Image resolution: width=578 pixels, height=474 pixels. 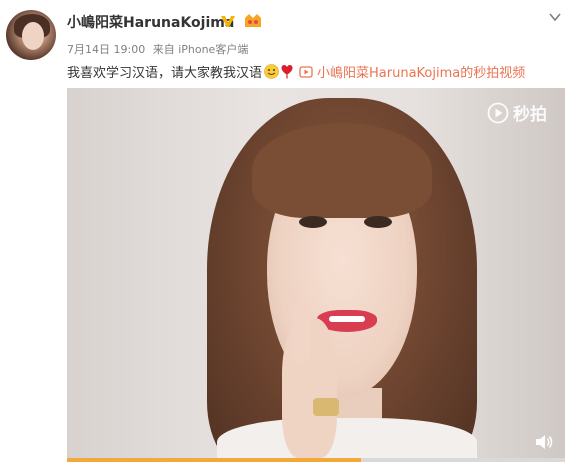 What do you see at coordinates (498, 112) in the screenshot?
I see `miaopai-icon` at bounding box center [498, 112].